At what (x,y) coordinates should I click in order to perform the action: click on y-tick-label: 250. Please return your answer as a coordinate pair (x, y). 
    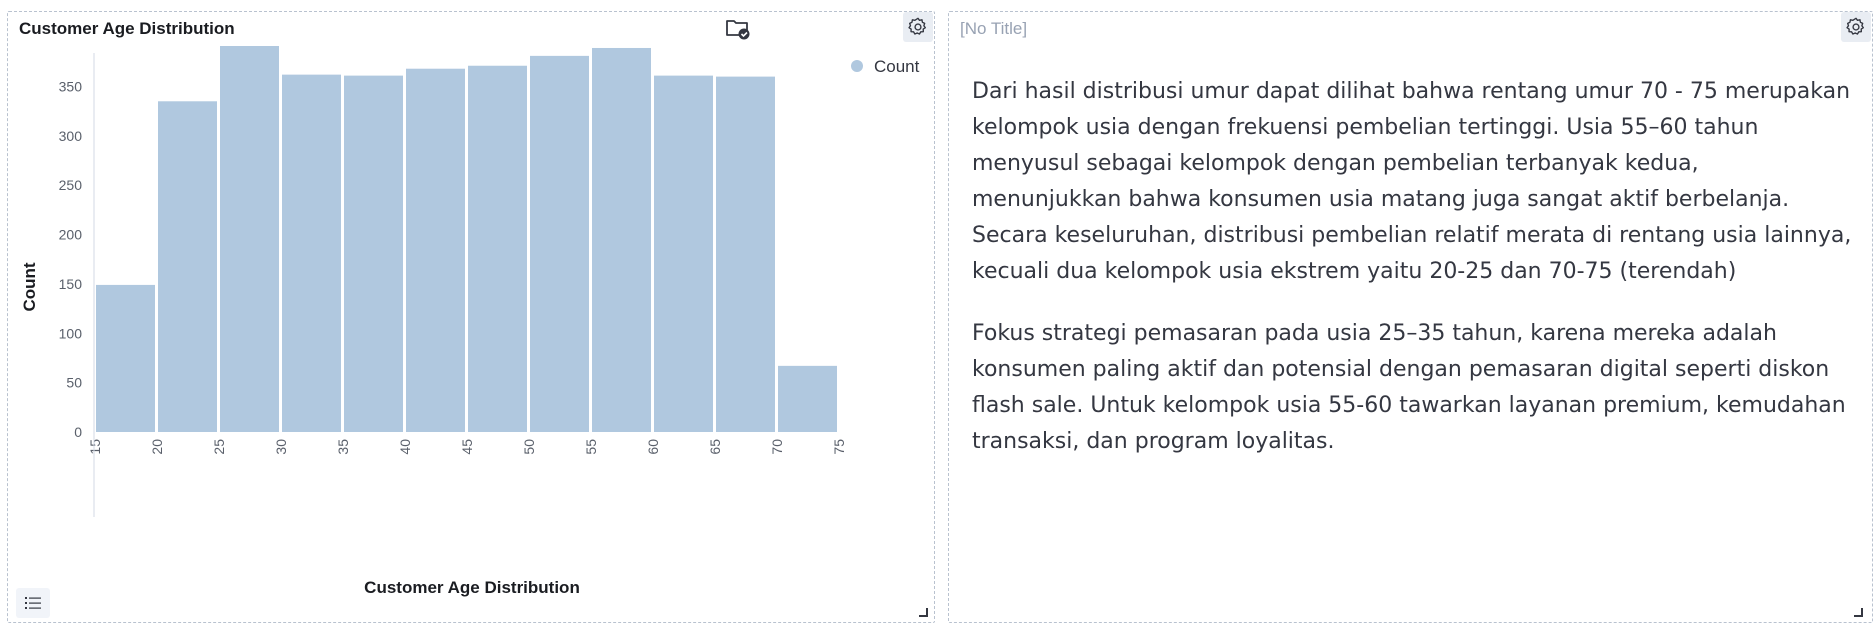
    Looking at the image, I should click on (71, 185).